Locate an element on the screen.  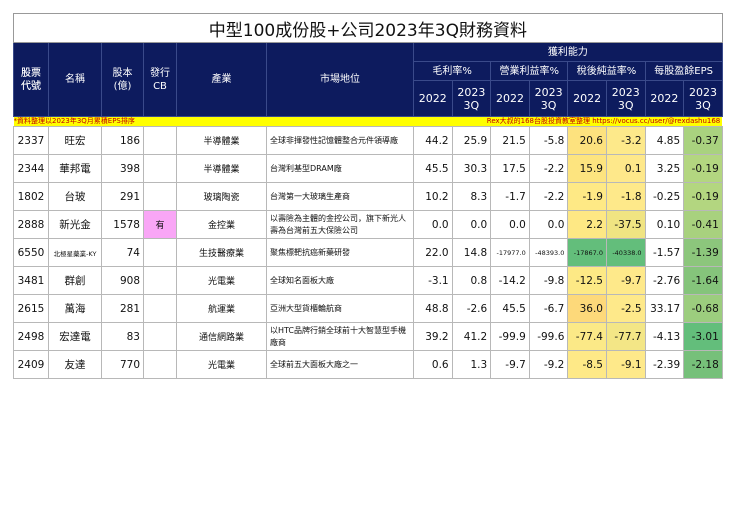
metric-value: 0.6 is located at coordinates (433, 364).